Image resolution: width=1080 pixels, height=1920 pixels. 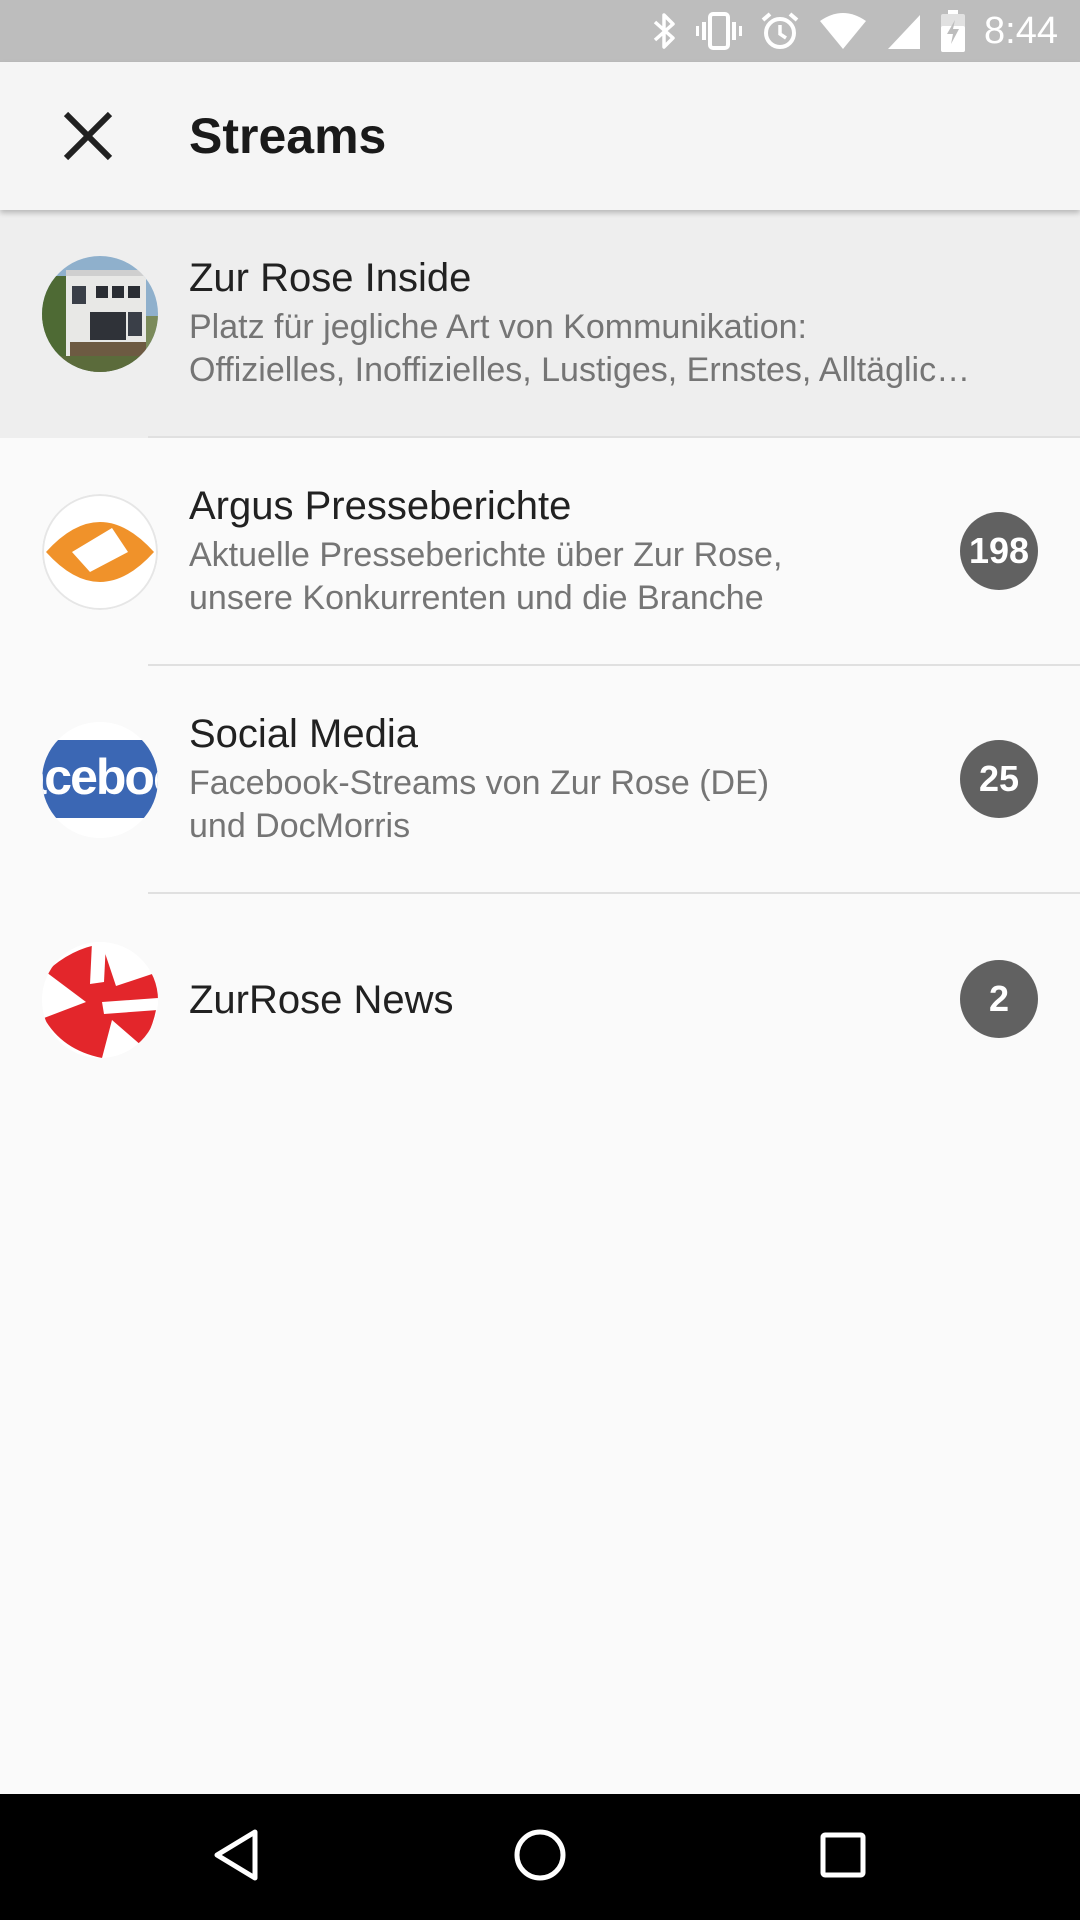 What do you see at coordinates (999, 779) in the screenshot?
I see `unread-count-badge: 25` at bounding box center [999, 779].